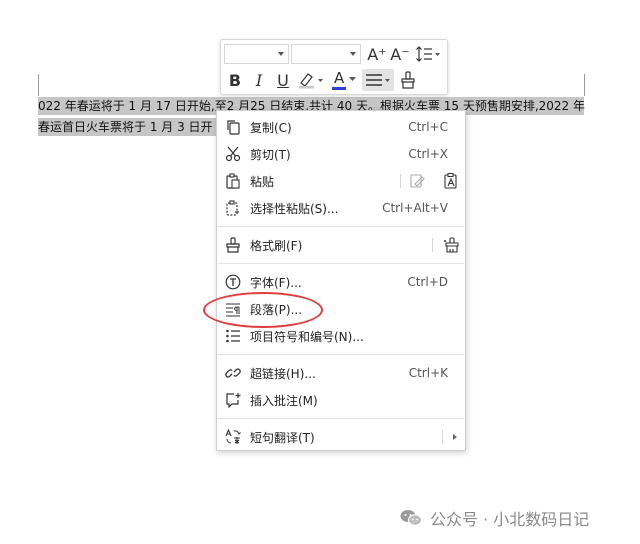 This screenshot has height=544, width=640. I want to click on menu-item-shortcut: Ctrl+D, so click(427, 282).